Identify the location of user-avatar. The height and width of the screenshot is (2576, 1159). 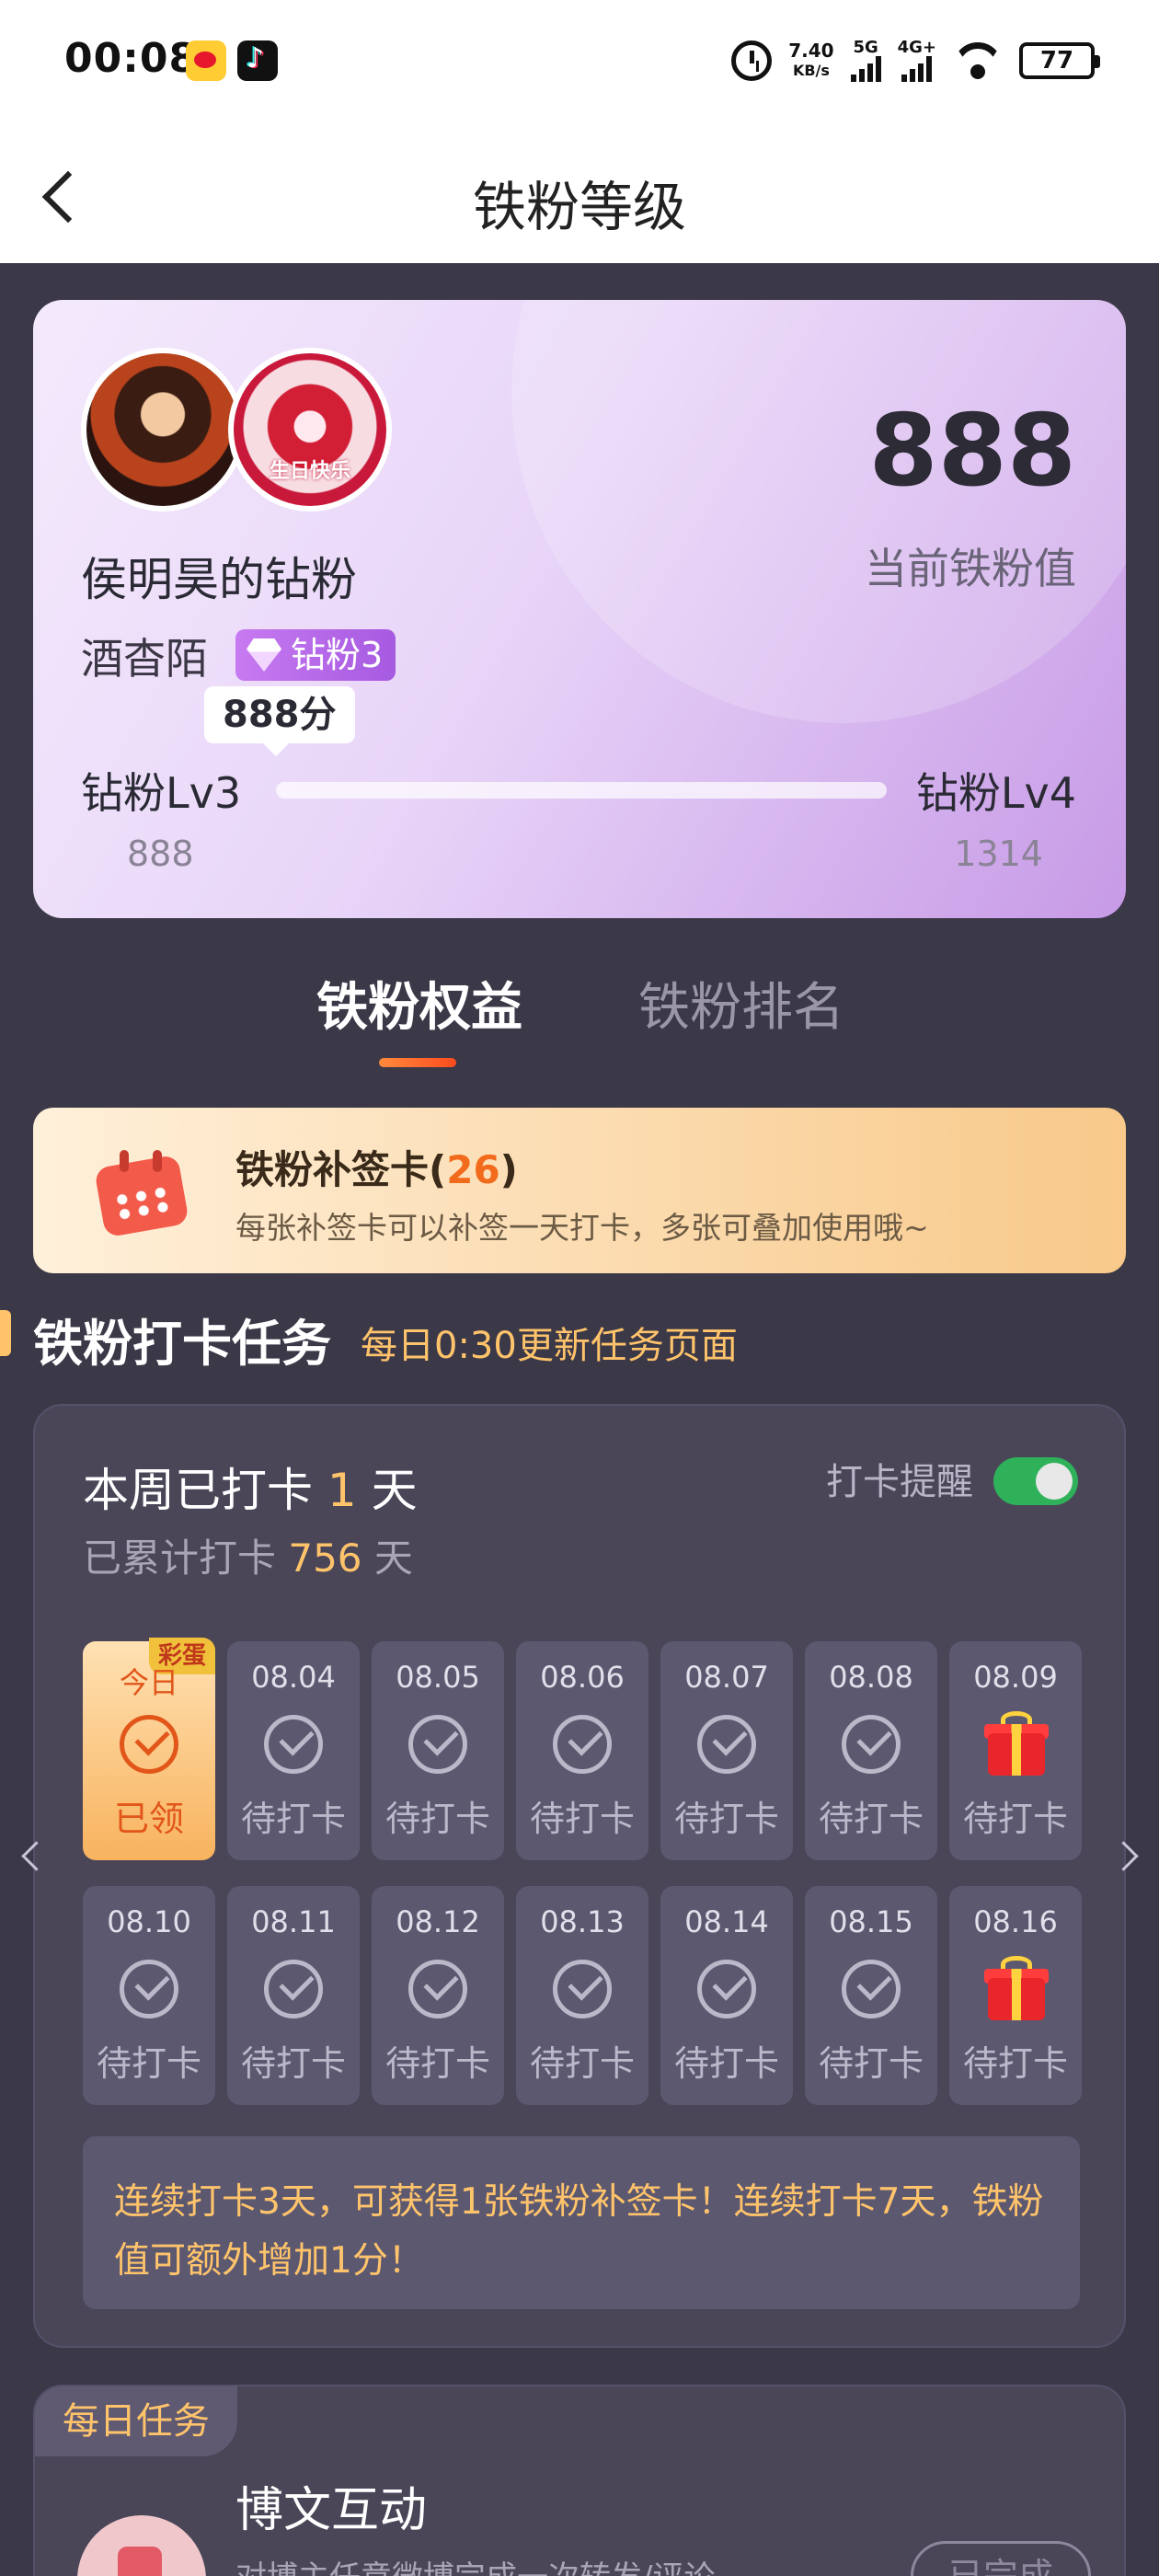
(163, 430).